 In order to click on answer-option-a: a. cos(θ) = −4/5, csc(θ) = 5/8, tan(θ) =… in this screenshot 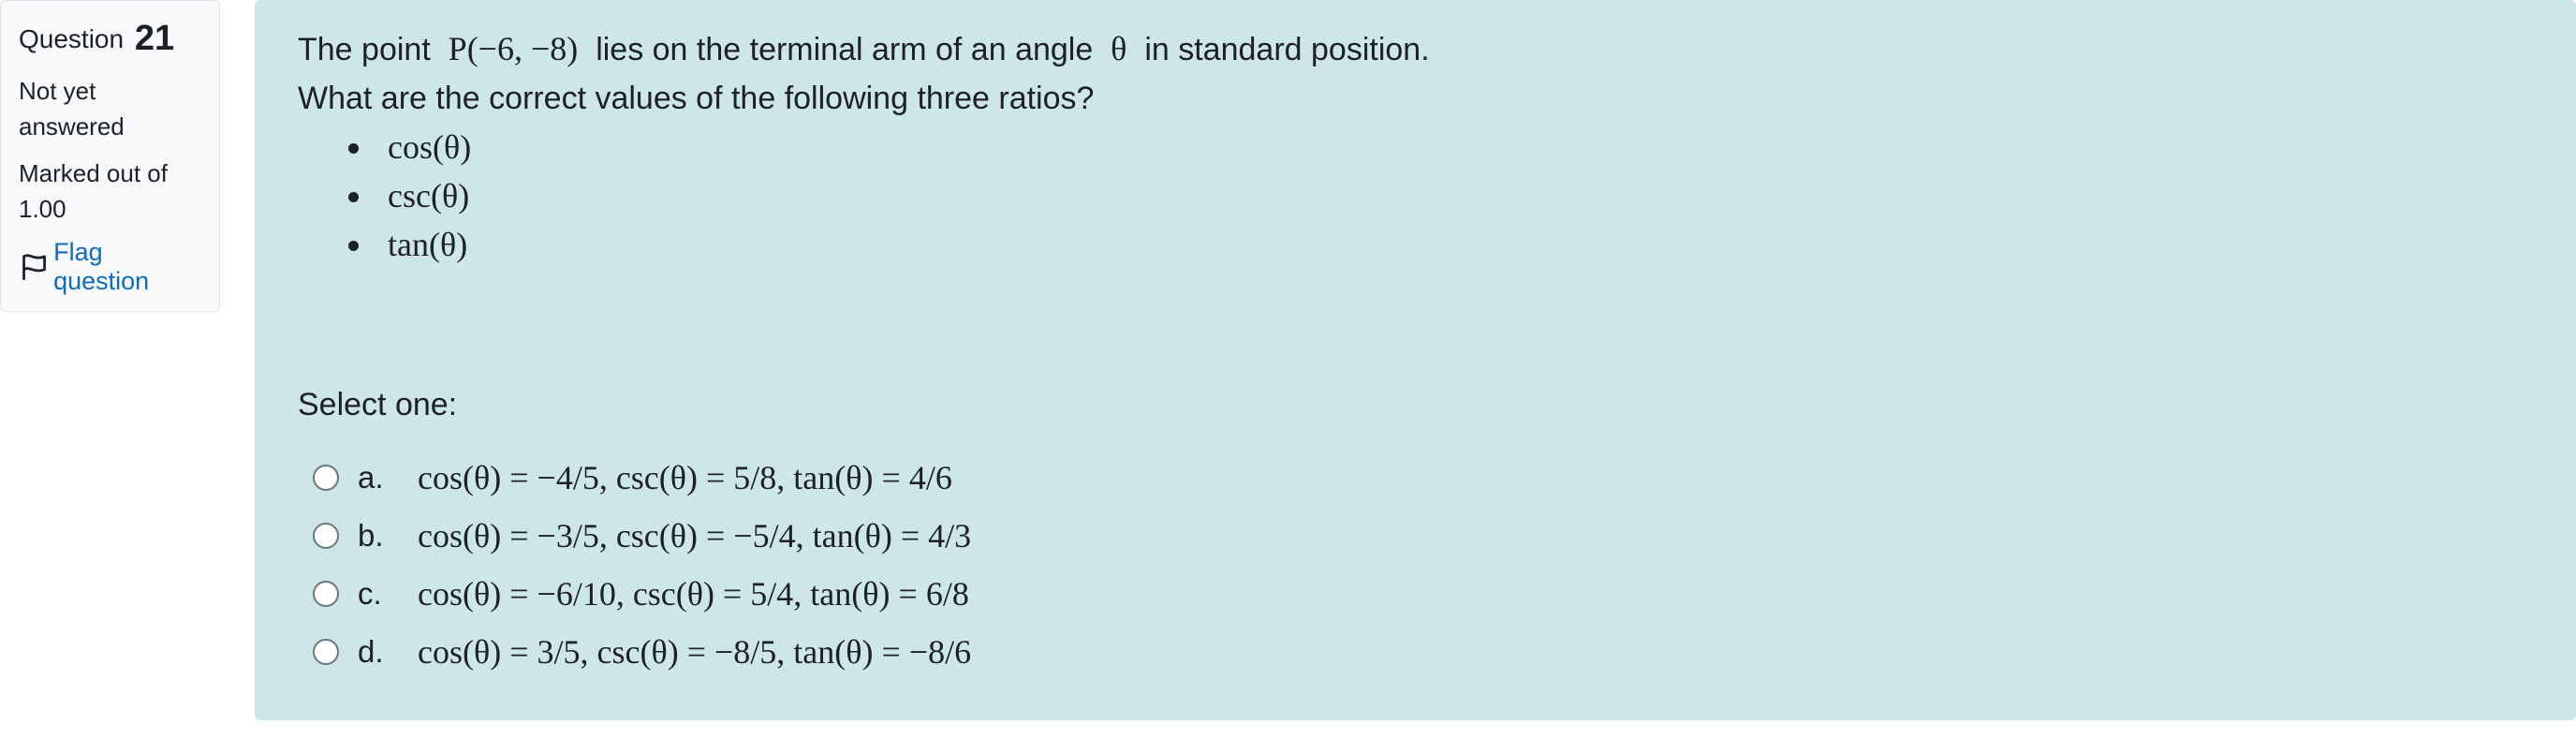, I will do `click(1437, 478)`.